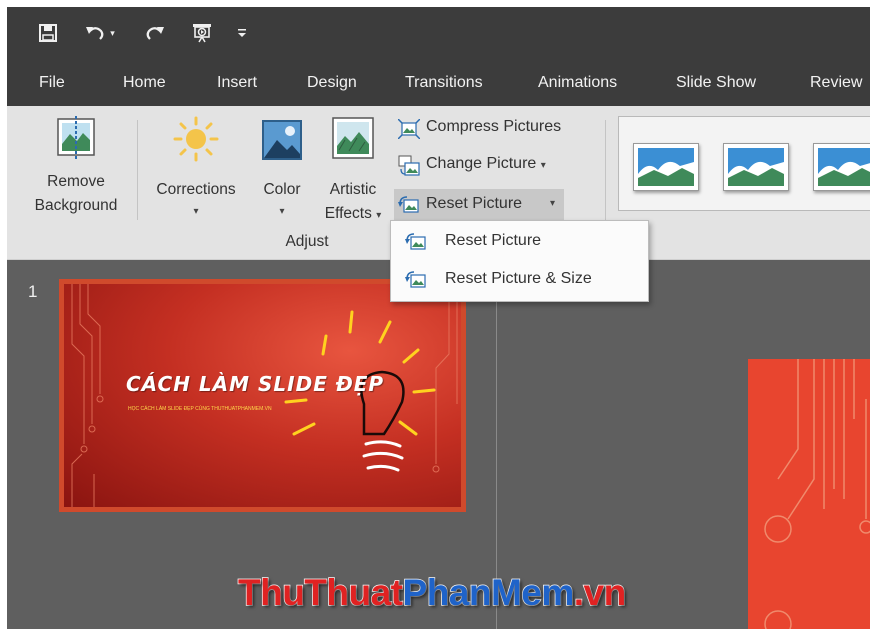 This screenshot has width=870, height=629. I want to click on color-label: Color, so click(282, 189).